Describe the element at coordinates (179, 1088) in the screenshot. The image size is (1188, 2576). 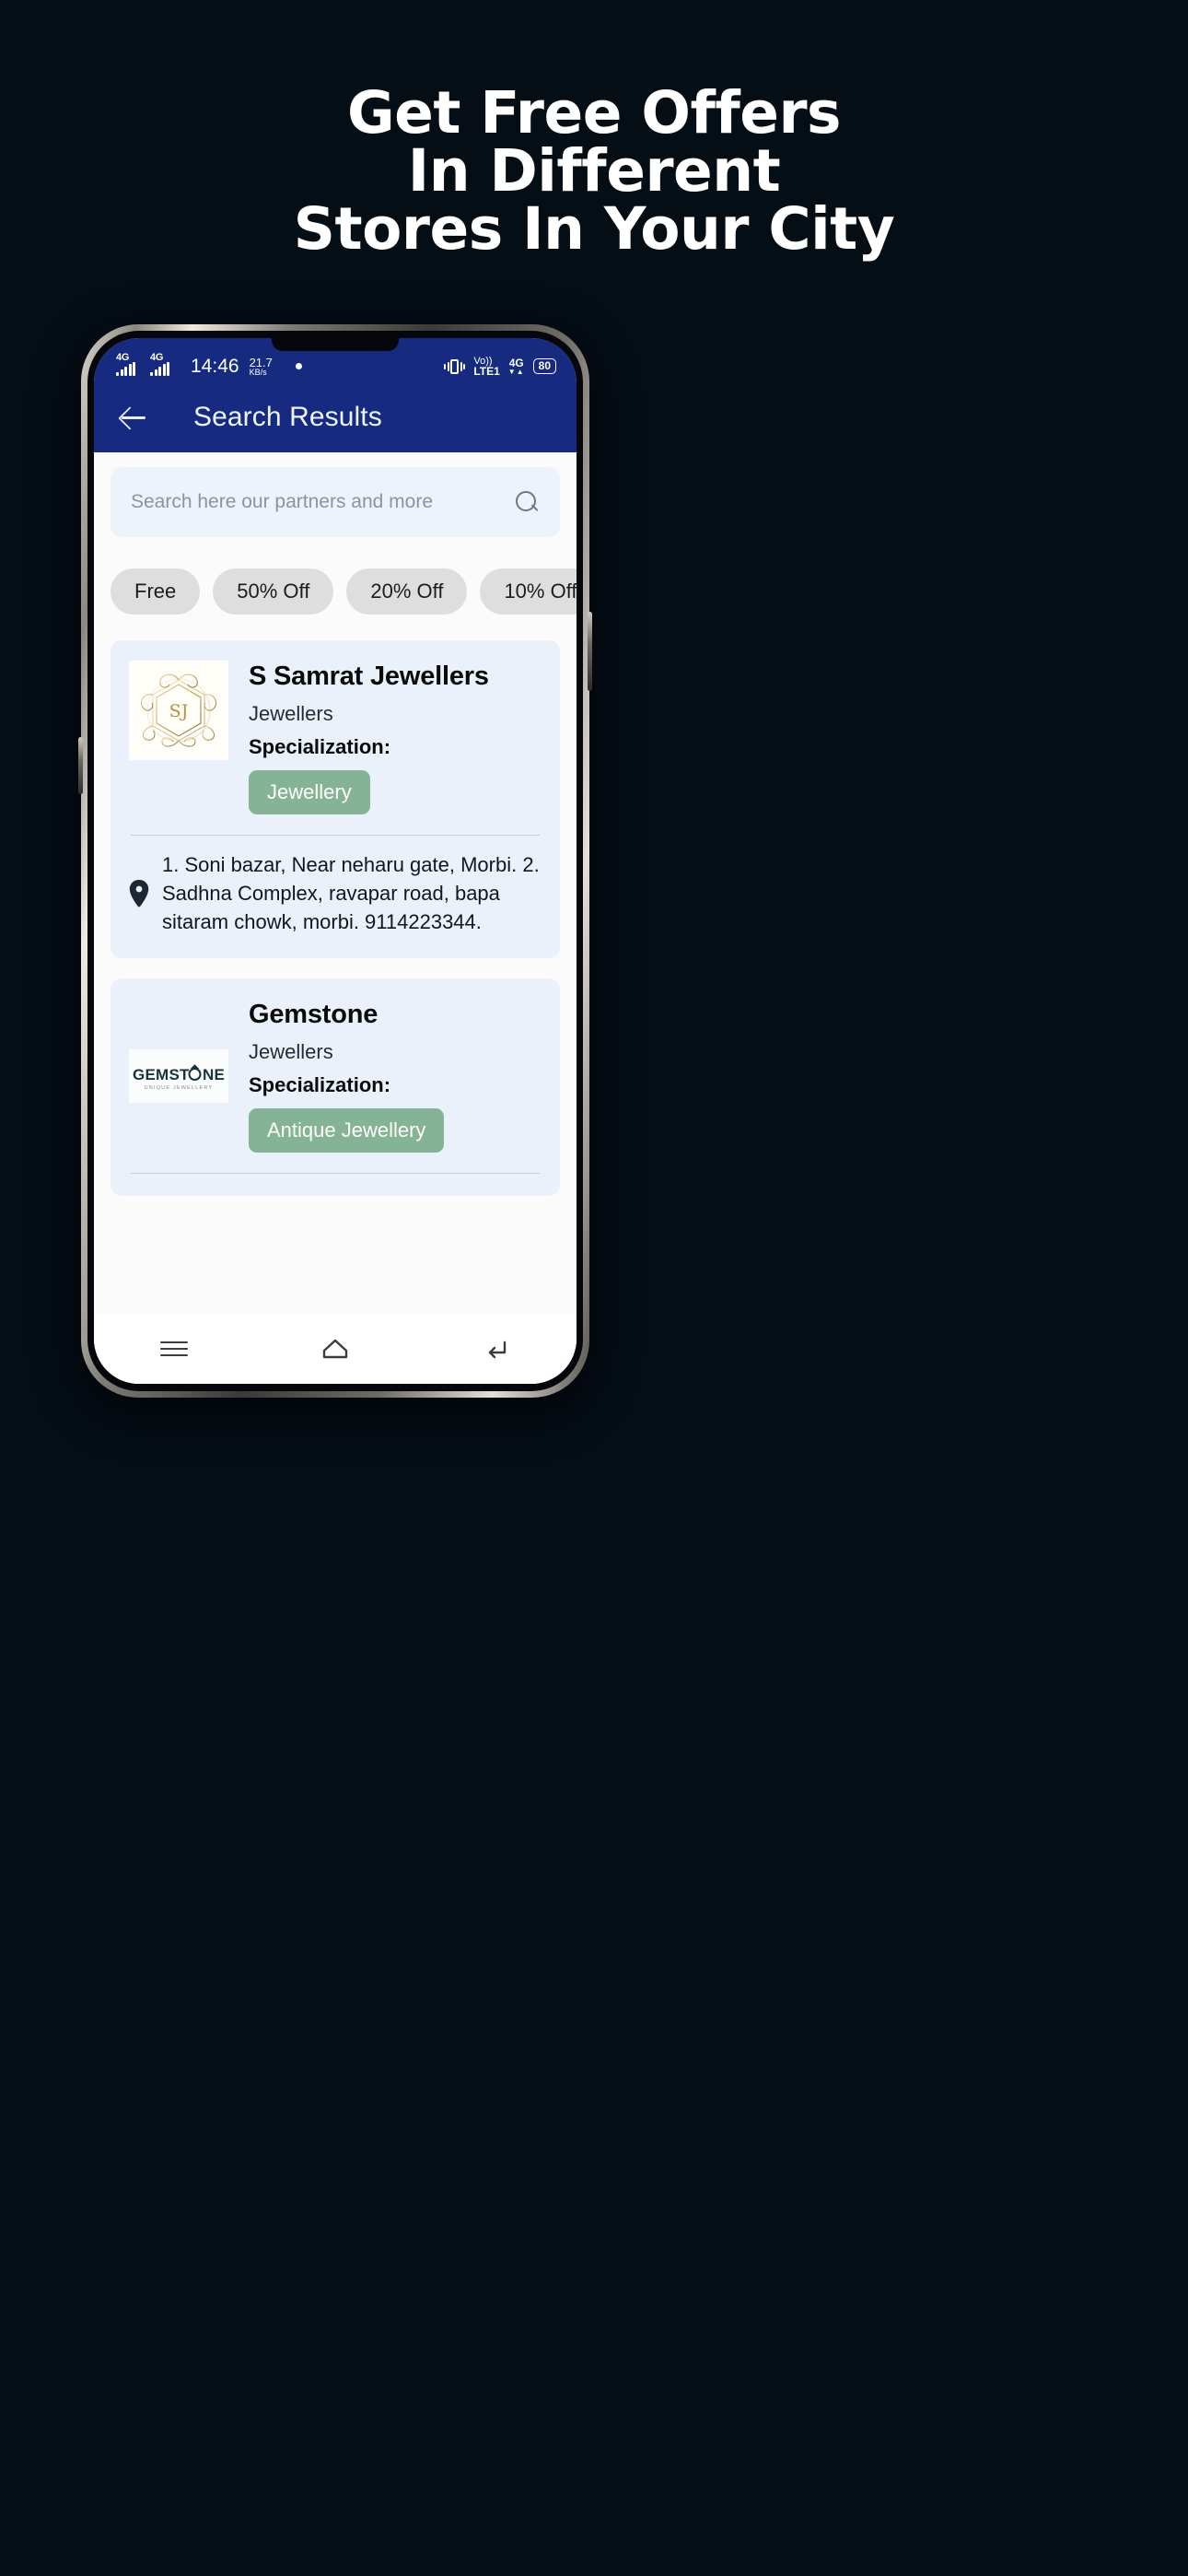
I see `svg-text: UNIQUE JEWELLERY` at that location.